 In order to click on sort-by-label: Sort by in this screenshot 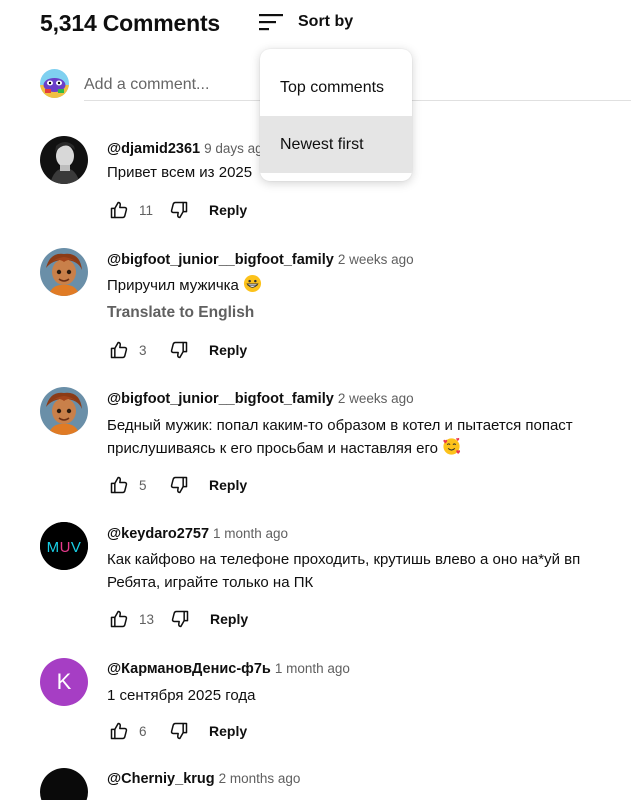, I will do `click(326, 21)`.